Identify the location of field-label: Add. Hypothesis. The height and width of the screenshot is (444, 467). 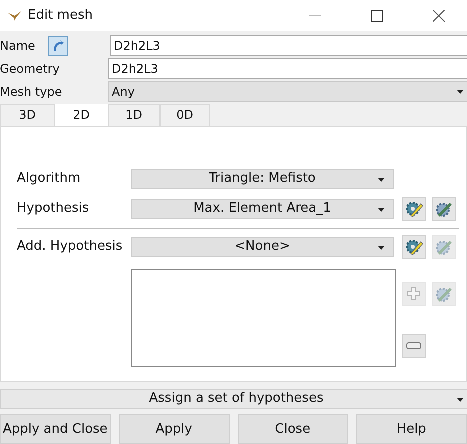
(70, 246).